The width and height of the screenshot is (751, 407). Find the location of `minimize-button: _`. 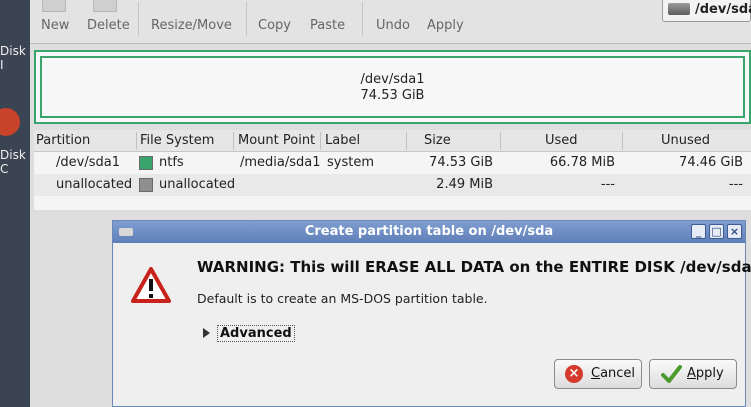

minimize-button: _ is located at coordinates (698, 231).